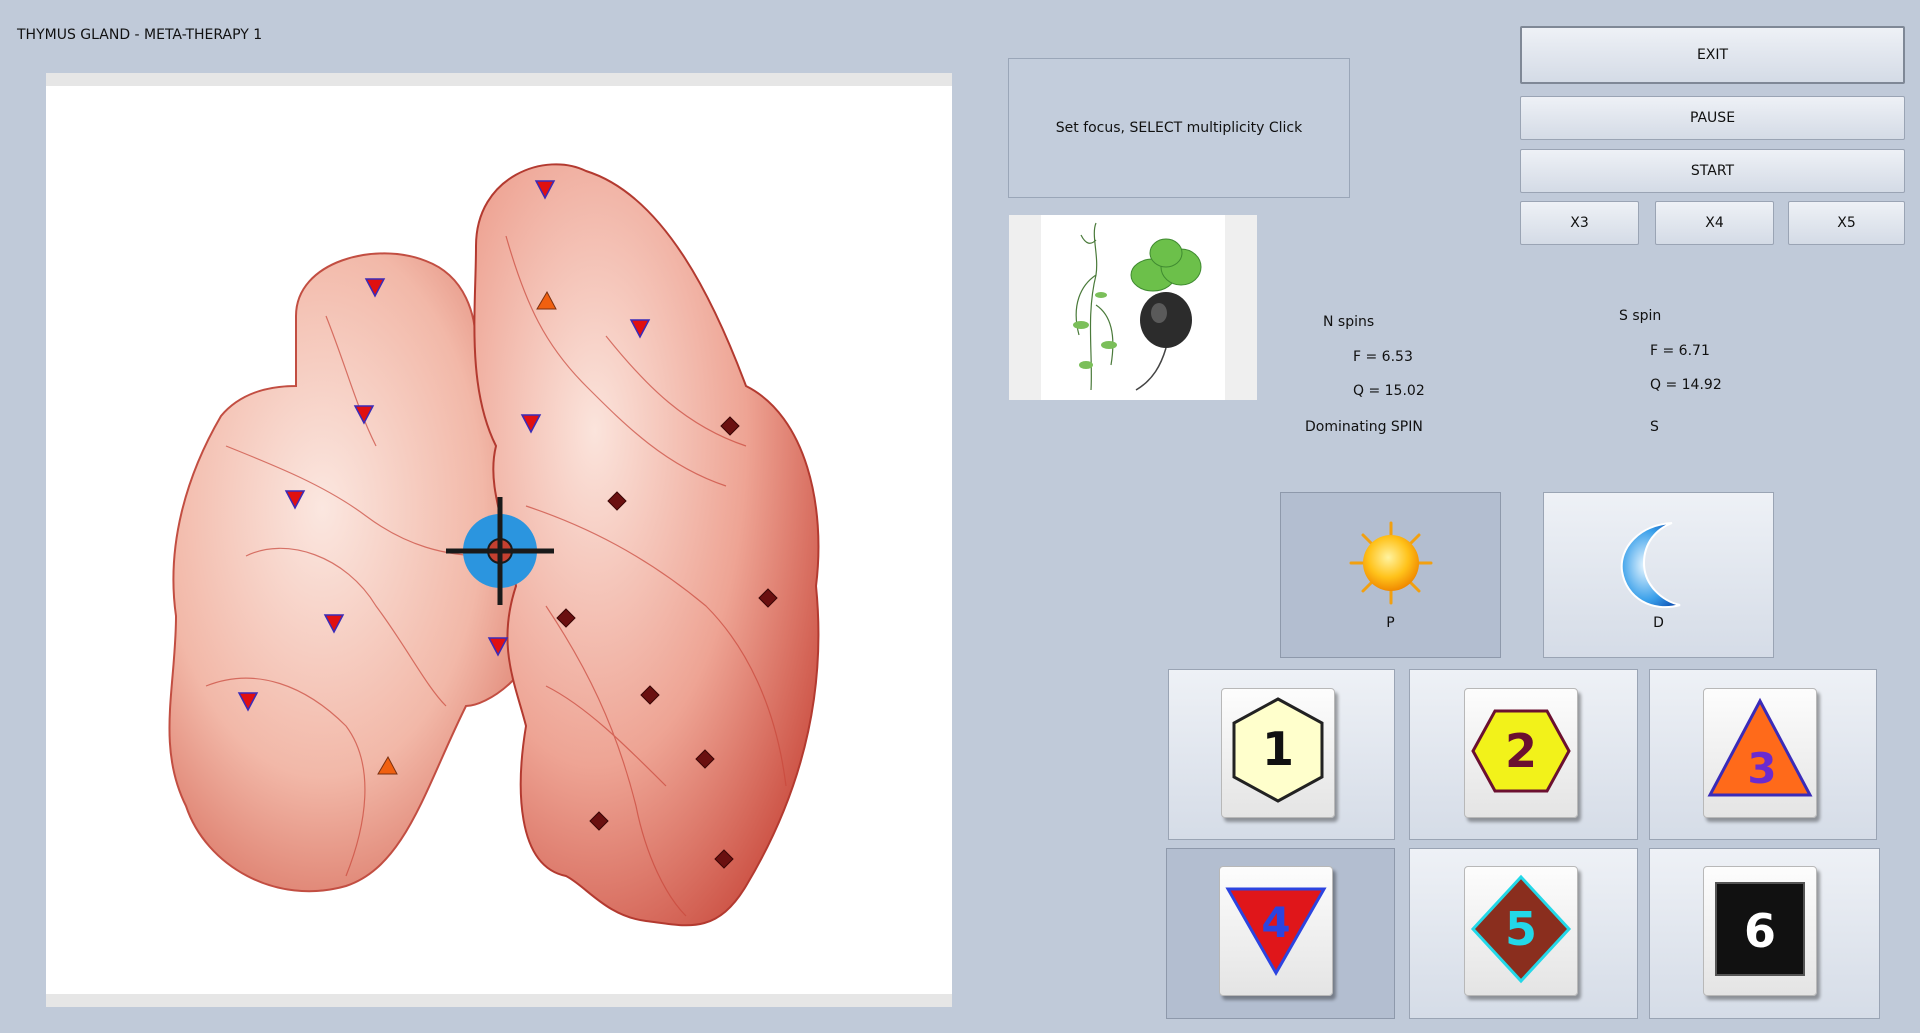 Image resolution: width=1920 pixels, height=1033 pixels. What do you see at coordinates (1390, 623) in the screenshot?
I see `mode-p-label: P` at bounding box center [1390, 623].